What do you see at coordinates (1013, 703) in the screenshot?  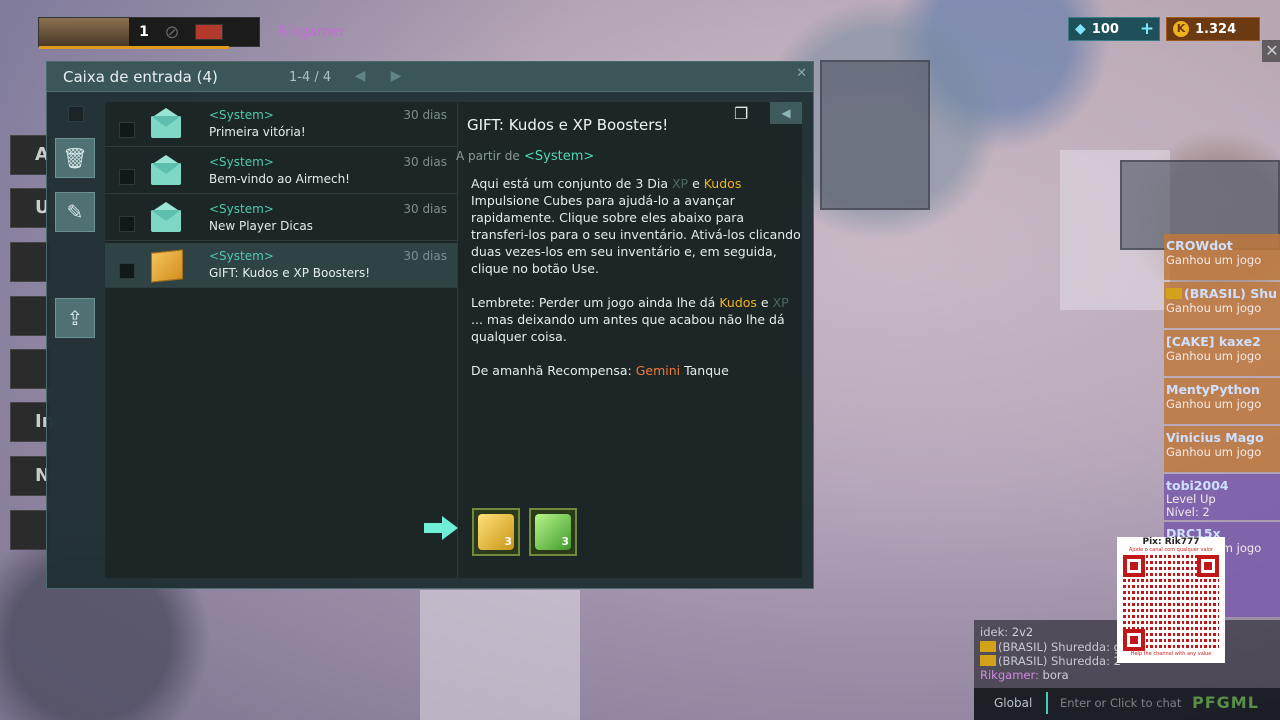 I see `chat-channel-selector: Global` at bounding box center [1013, 703].